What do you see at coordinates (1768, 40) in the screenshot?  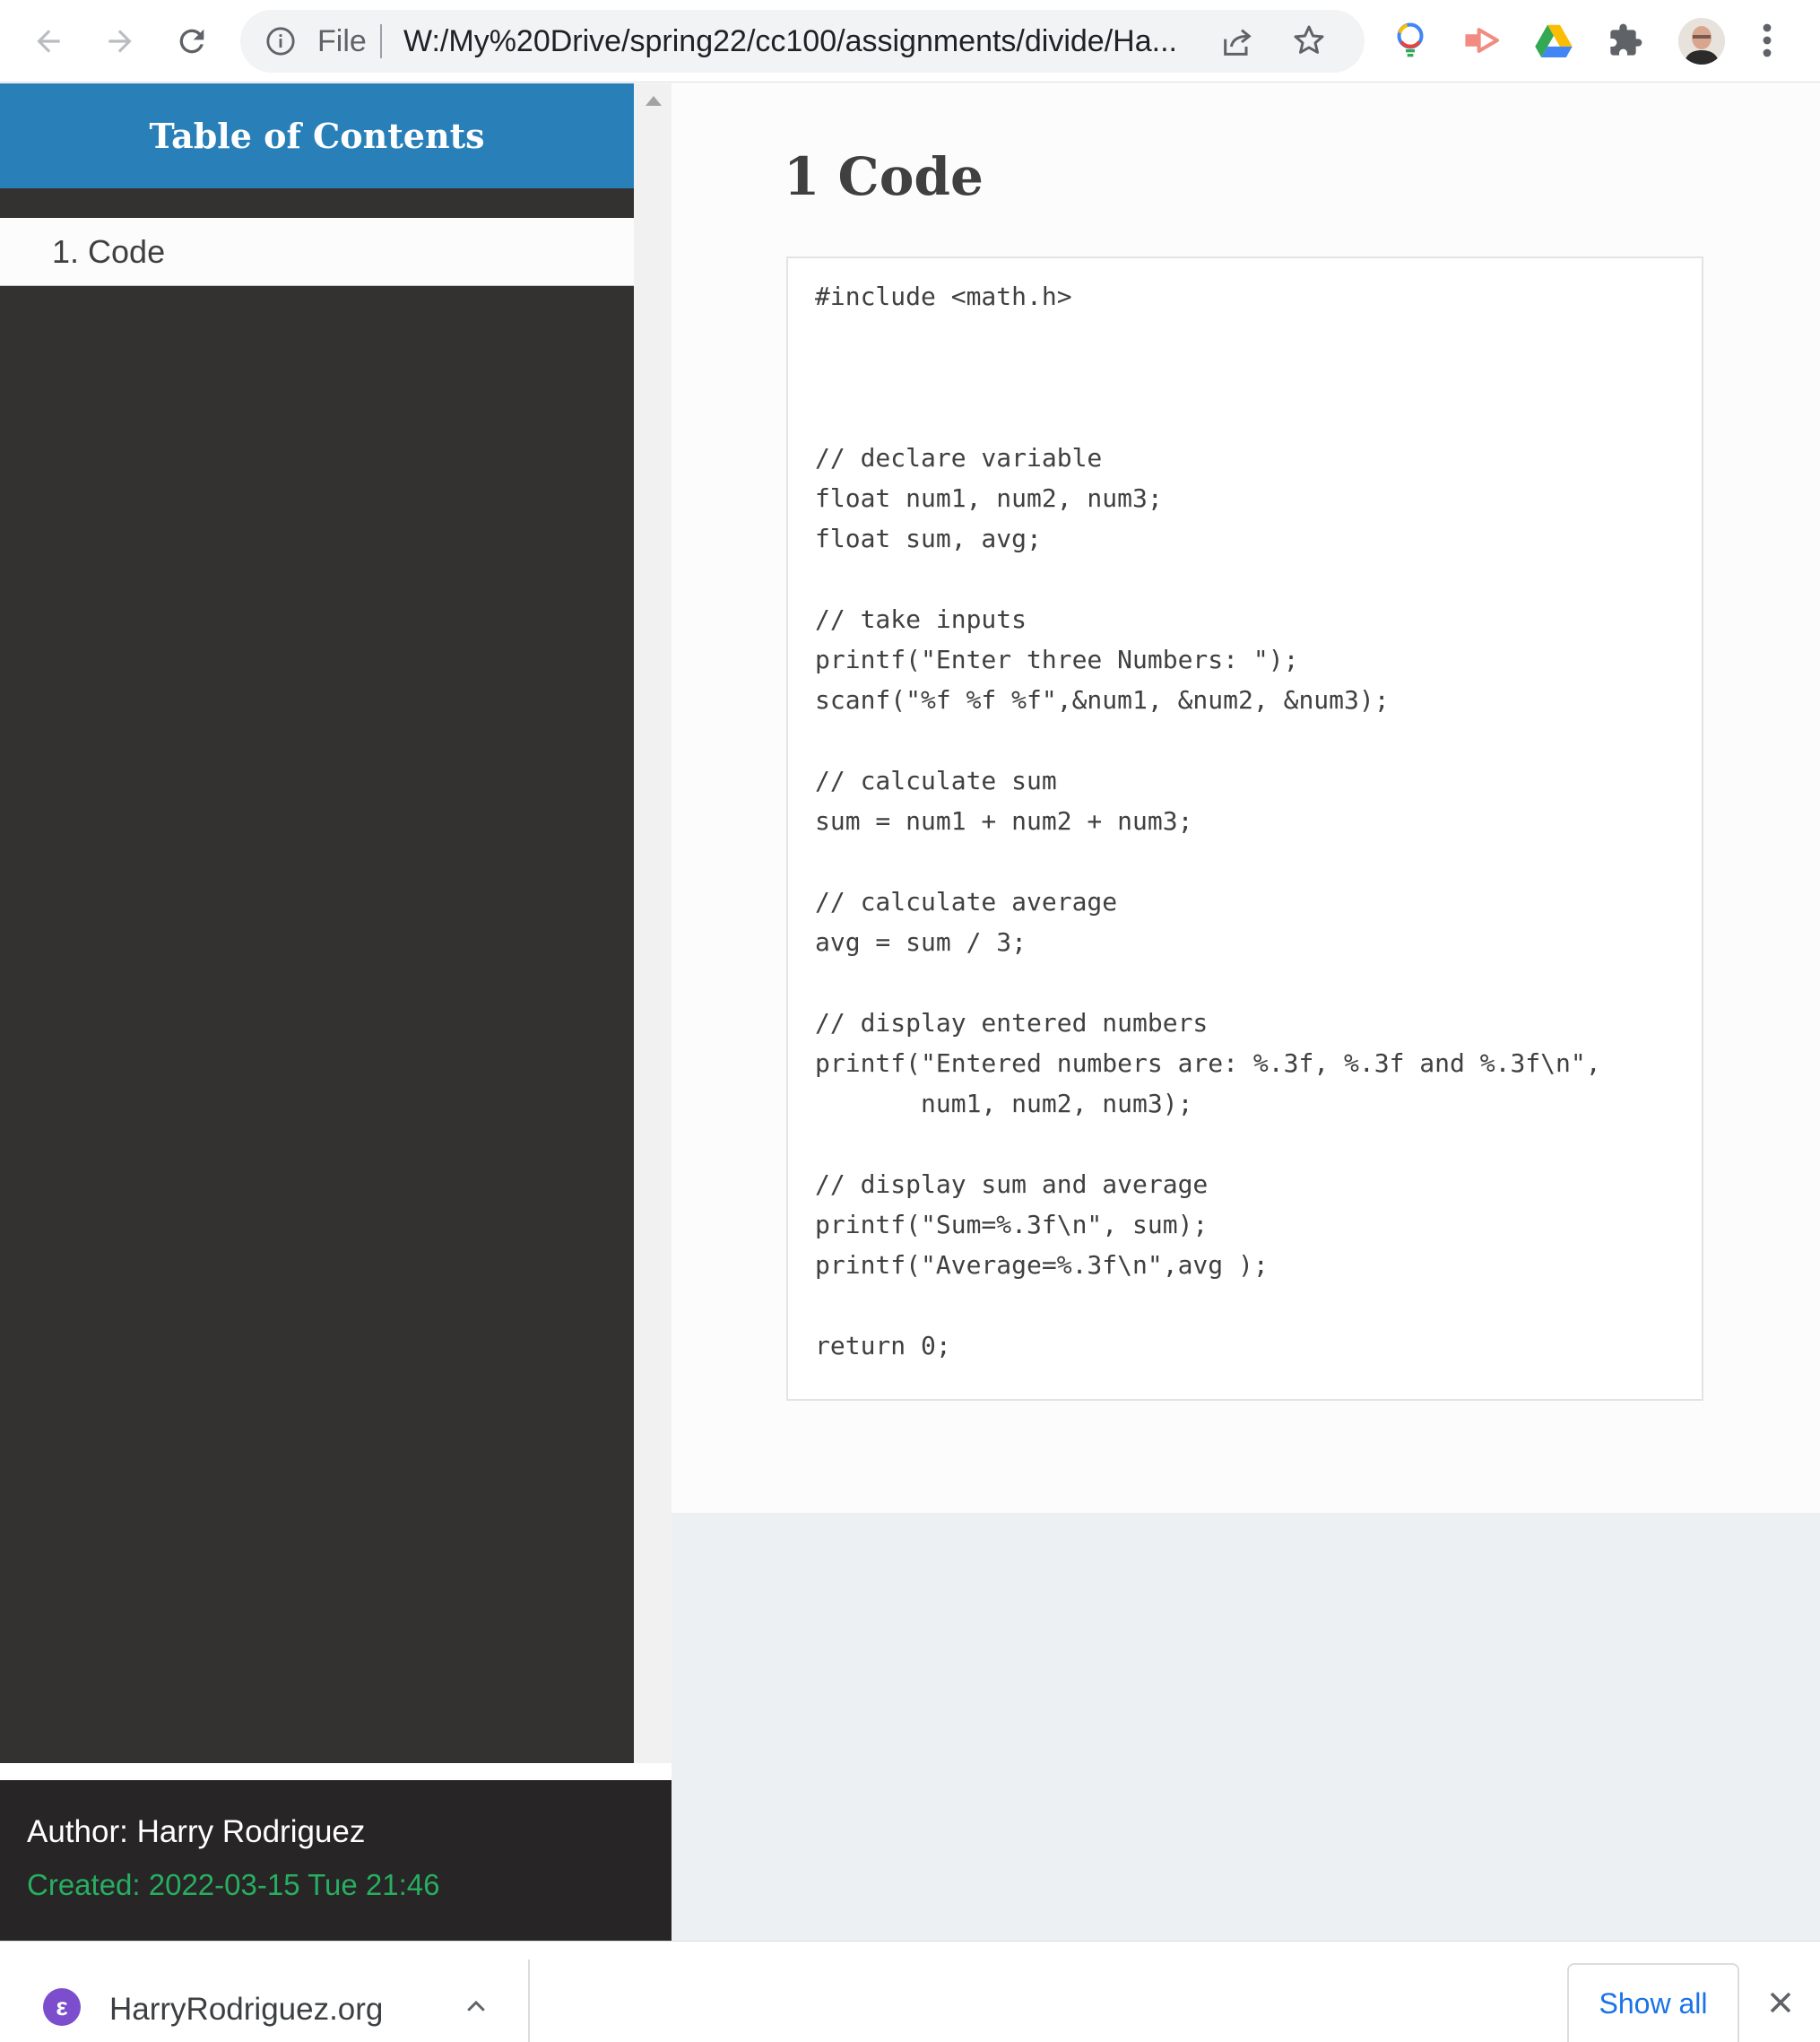 I see `more-menu-icon` at bounding box center [1768, 40].